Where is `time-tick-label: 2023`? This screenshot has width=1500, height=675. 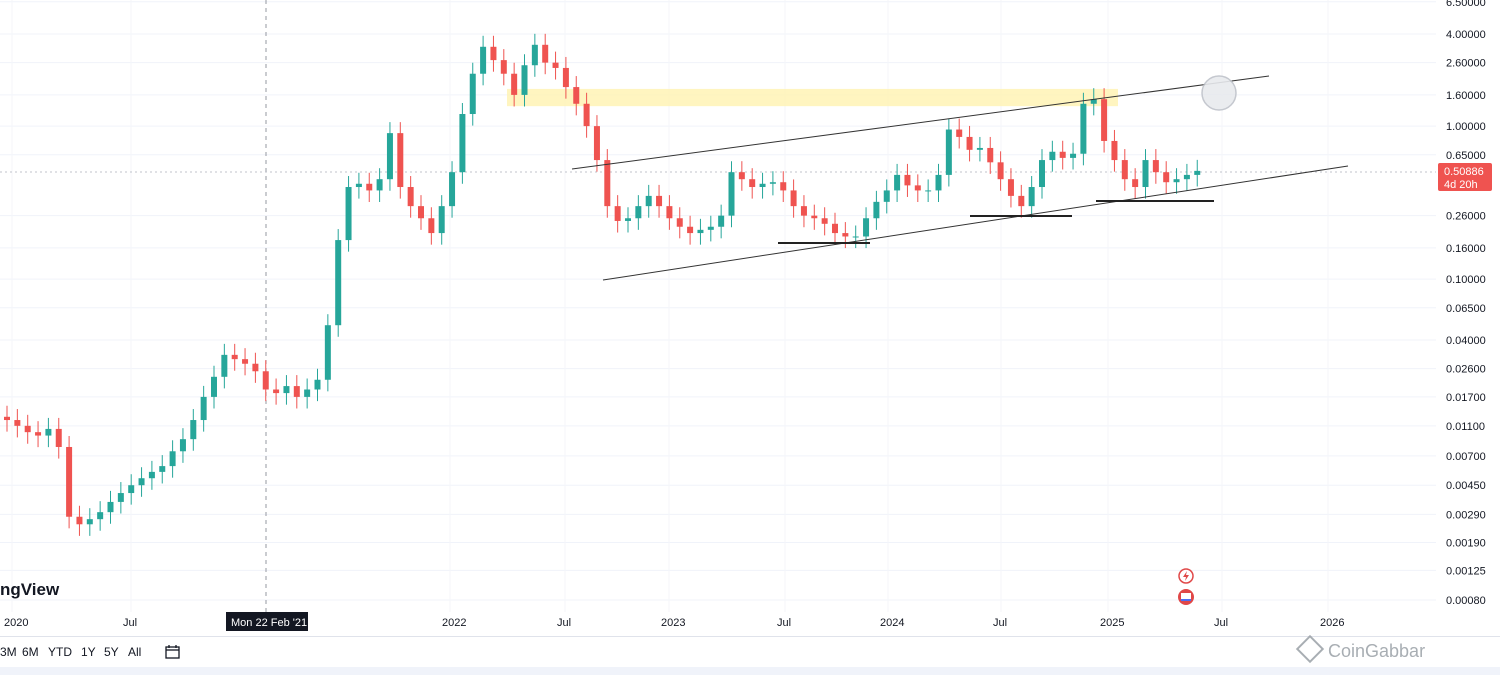 time-tick-label: 2023 is located at coordinates (673, 623).